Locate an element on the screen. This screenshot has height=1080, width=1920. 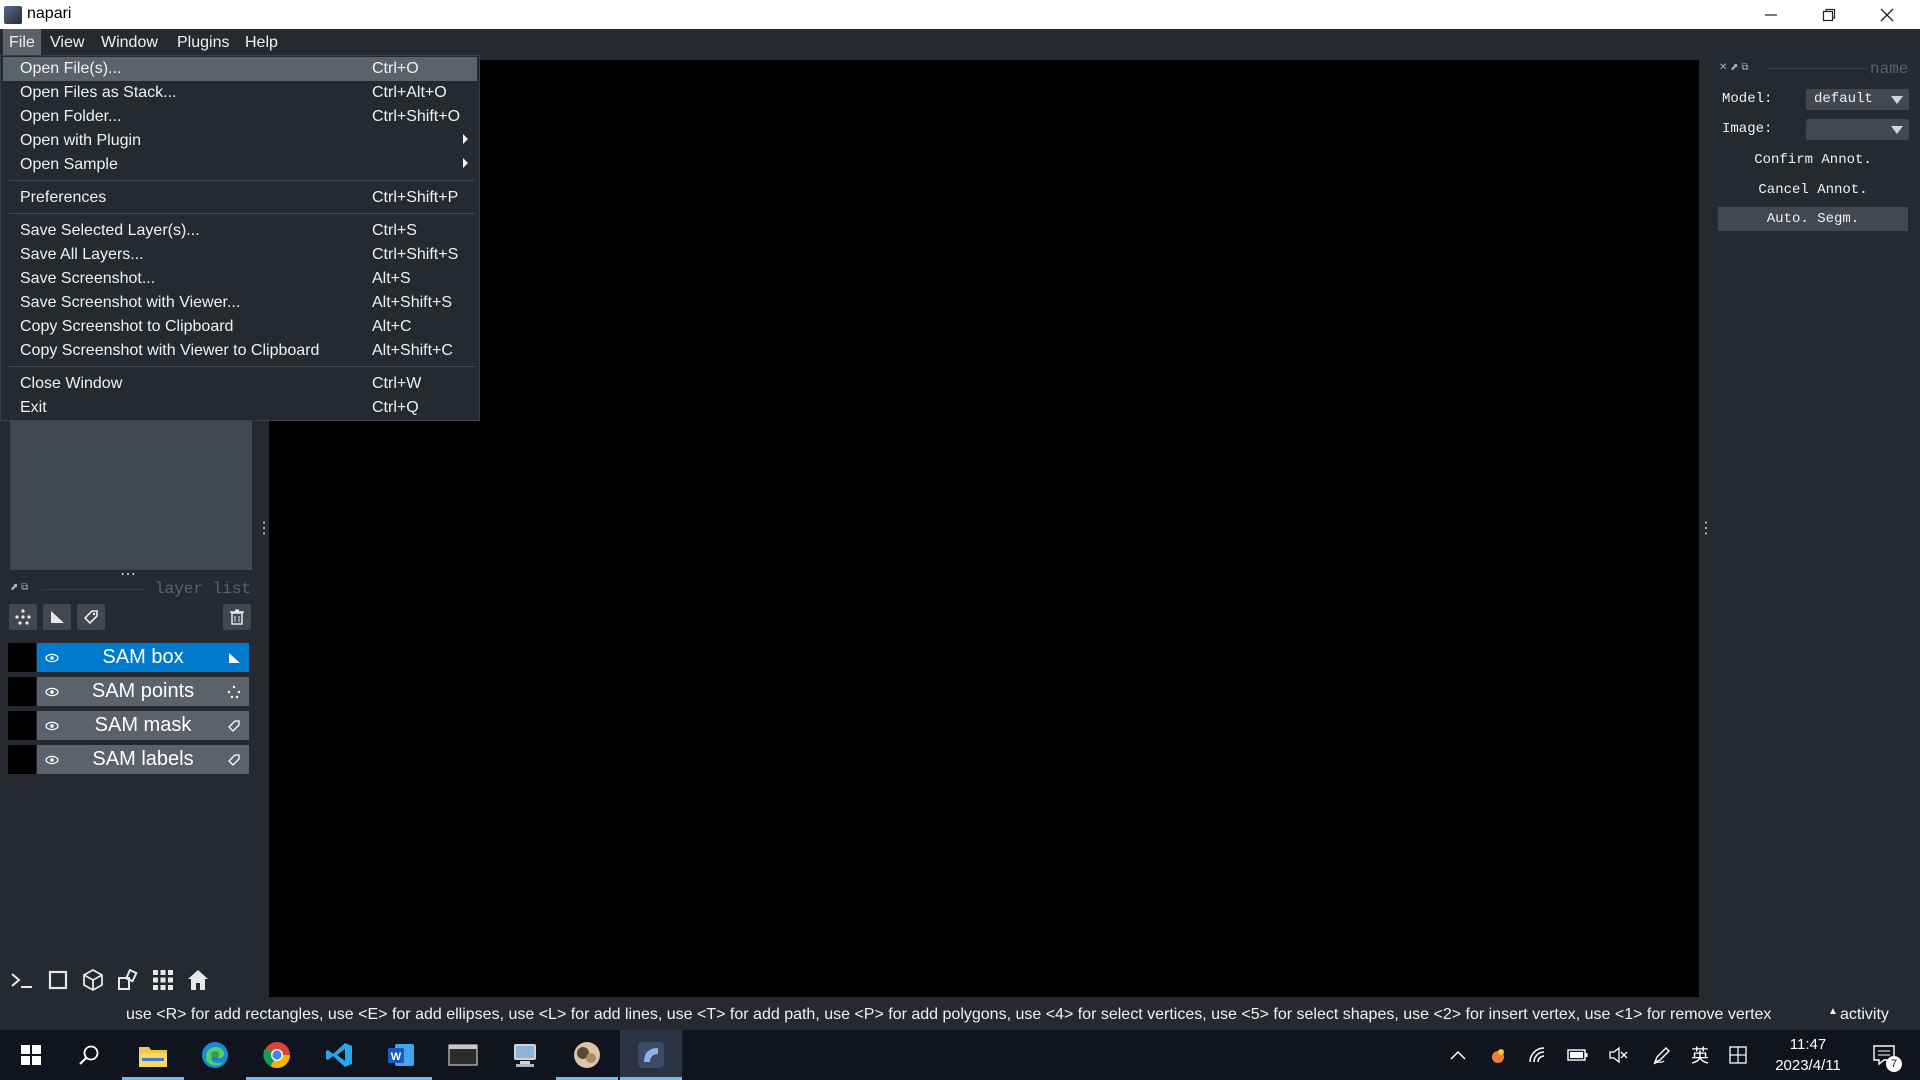
transpose-button is located at coordinates (128, 980).